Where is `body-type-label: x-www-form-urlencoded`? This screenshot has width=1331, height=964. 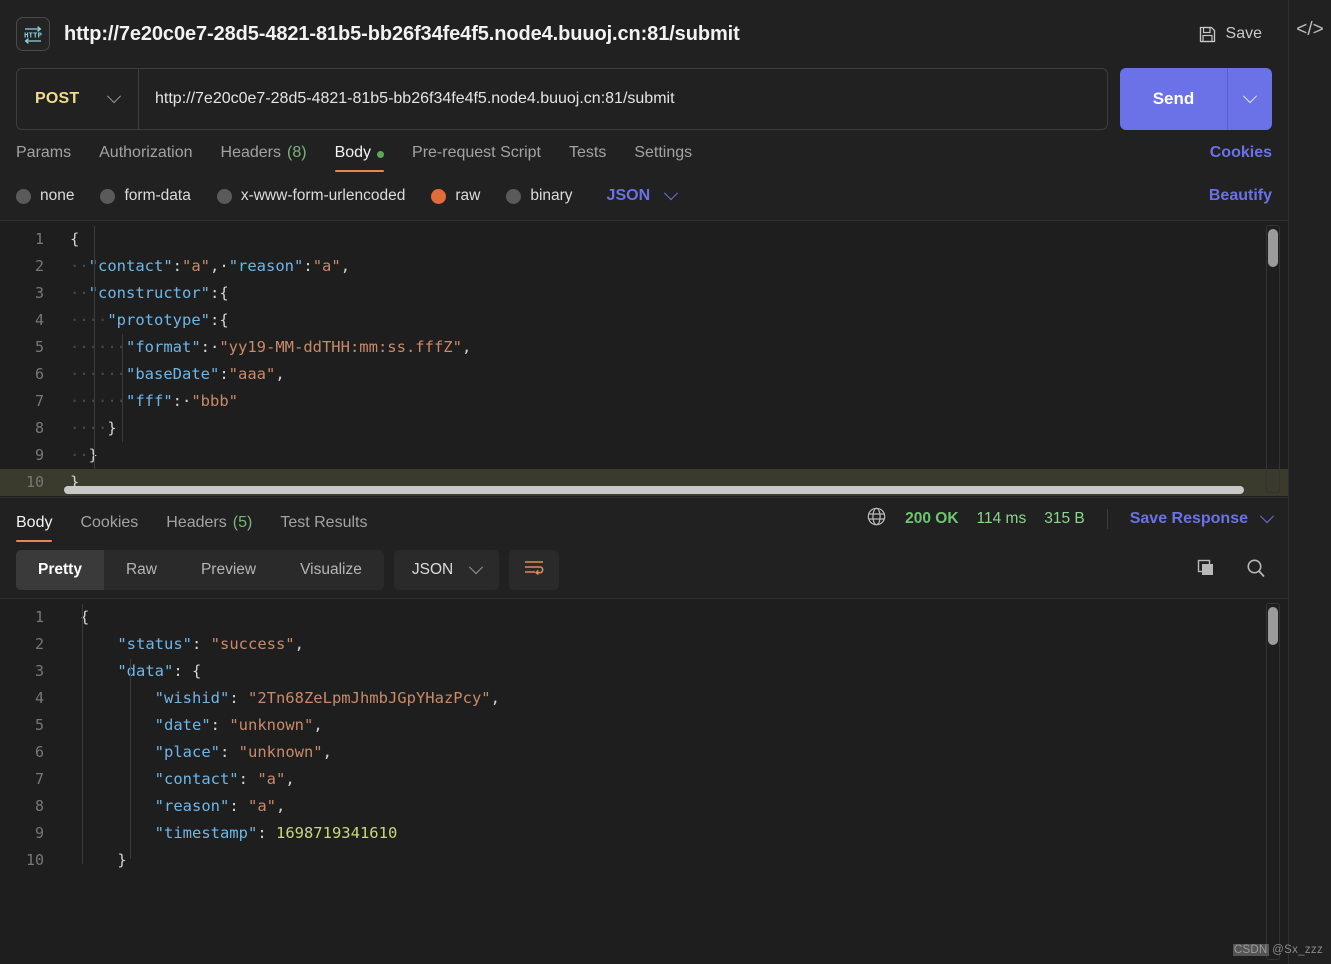
body-type-label: x-www-form-urlencoded is located at coordinates (323, 195).